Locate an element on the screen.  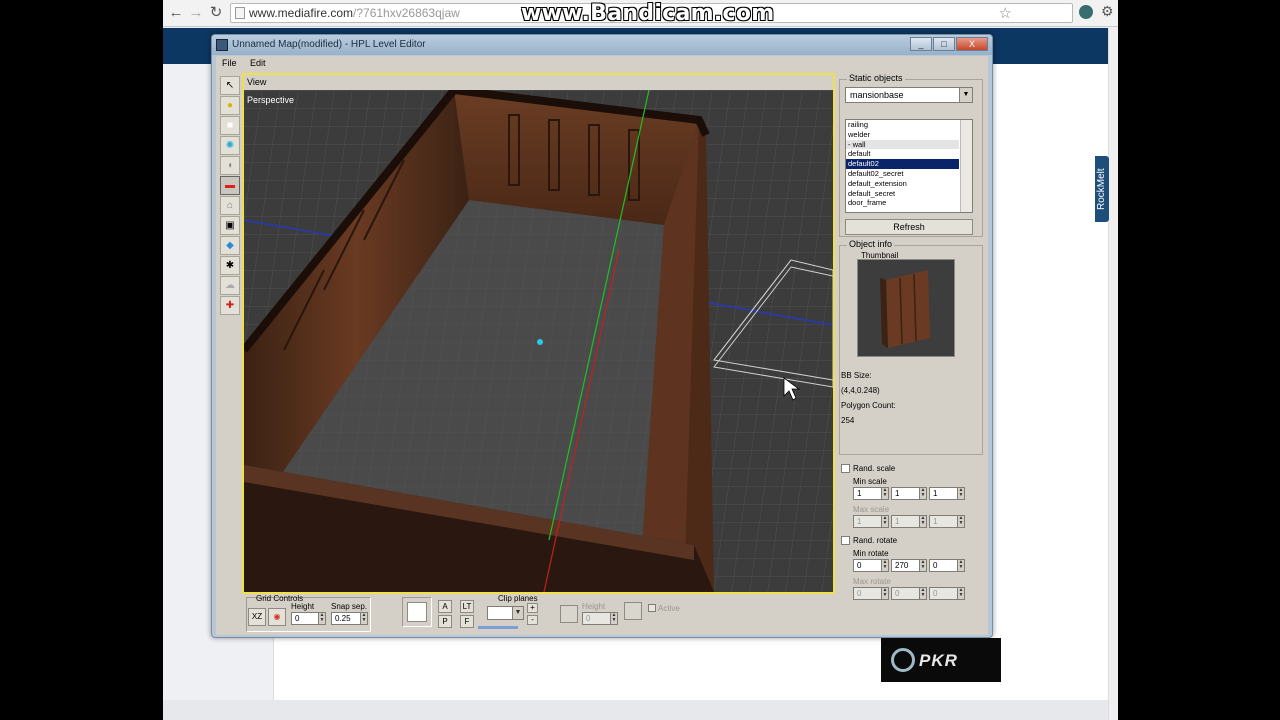
box-tool-icon: ■ is located at coordinates (230, 125).